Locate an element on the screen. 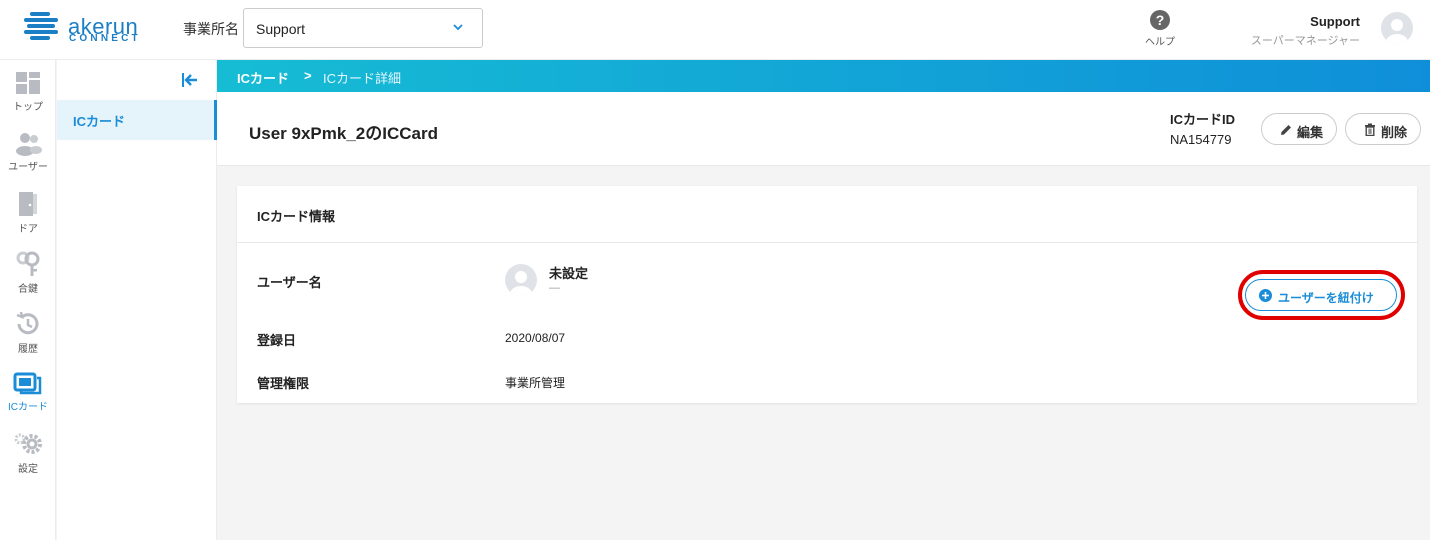 The height and width of the screenshot is (540, 1430). user-placeholder-icon is located at coordinates (521, 283).